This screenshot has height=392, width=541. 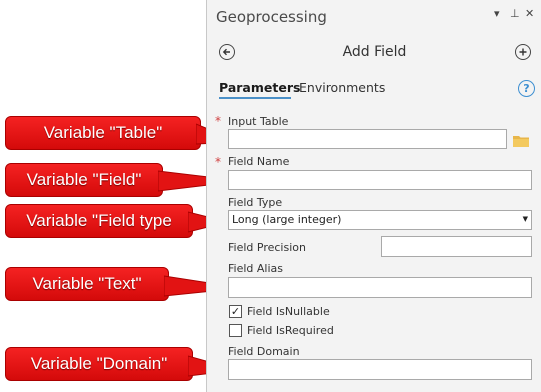 I want to click on callout-field-type: Variable "Field type, so click(x=99, y=221).